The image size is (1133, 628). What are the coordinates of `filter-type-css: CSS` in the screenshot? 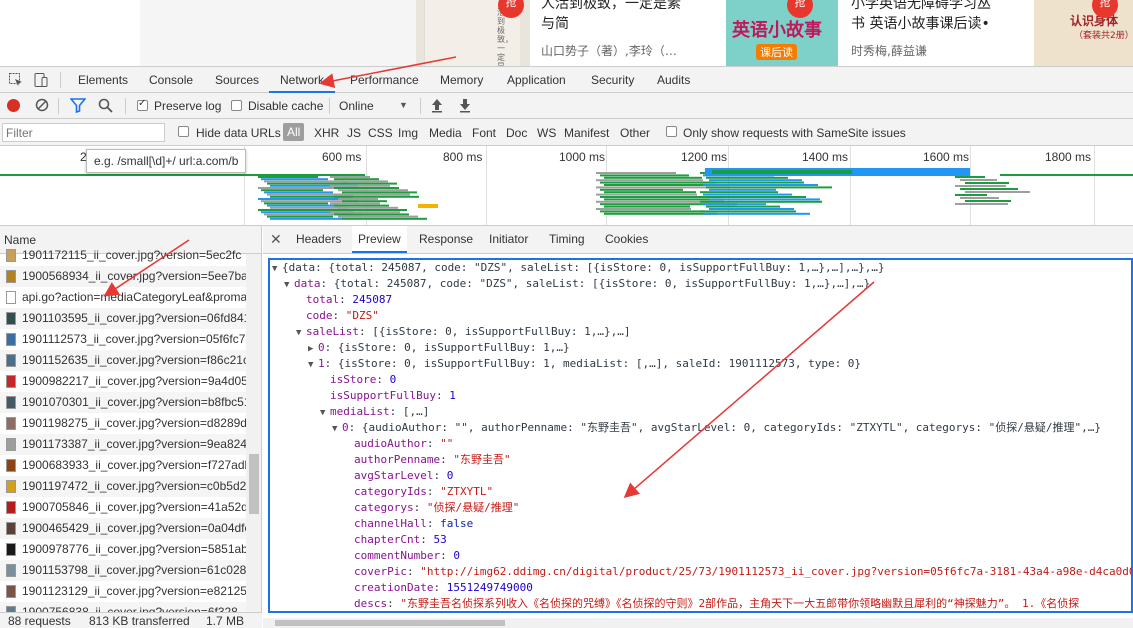 It's located at (380, 133).